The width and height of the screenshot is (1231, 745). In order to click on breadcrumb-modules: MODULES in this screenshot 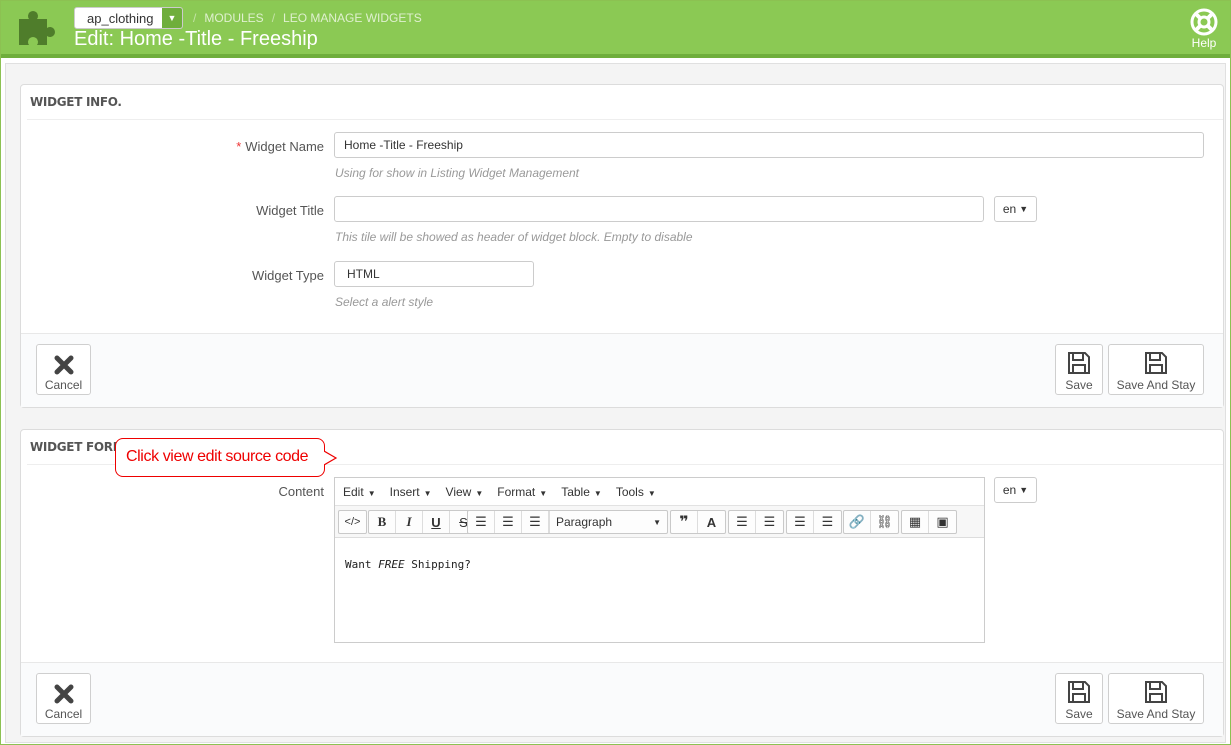, I will do `click(233, 18)`.